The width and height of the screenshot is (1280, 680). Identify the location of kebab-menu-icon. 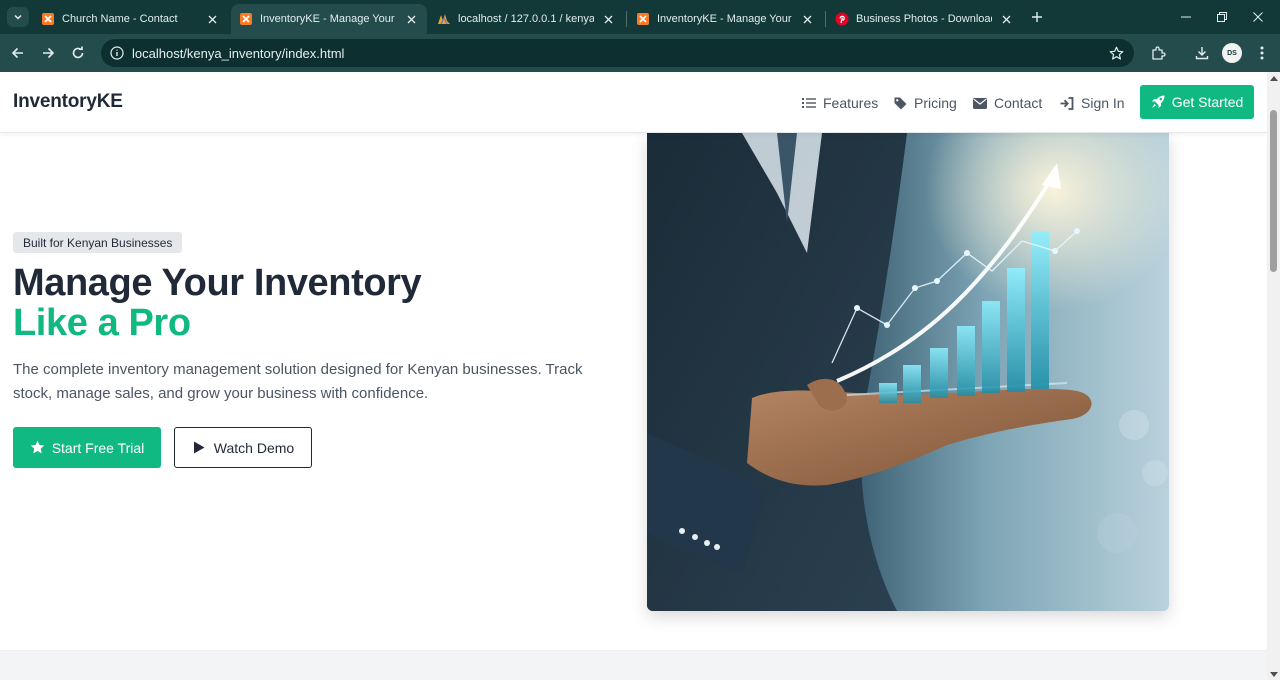
(1262, 53).